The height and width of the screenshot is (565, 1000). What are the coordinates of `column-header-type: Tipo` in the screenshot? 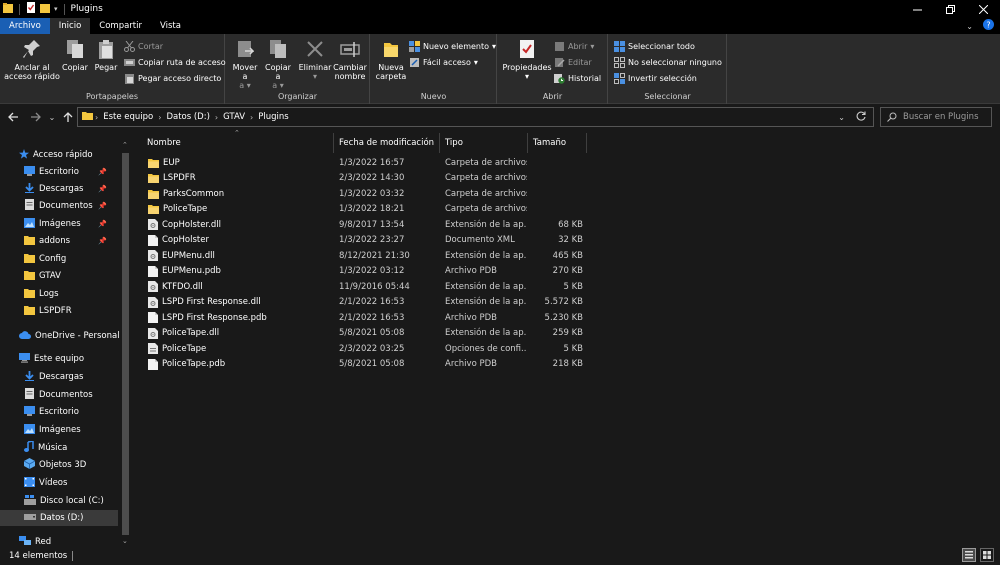 It's located at (484, 143).